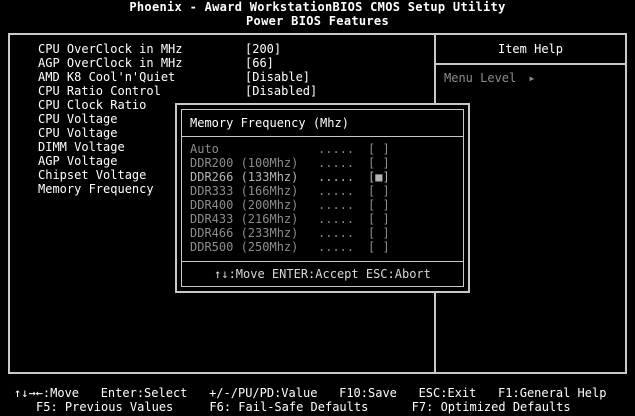 The image size is (635, 416). I want to click on page-subtitle: Power BIOS Features, so click(317, 21).